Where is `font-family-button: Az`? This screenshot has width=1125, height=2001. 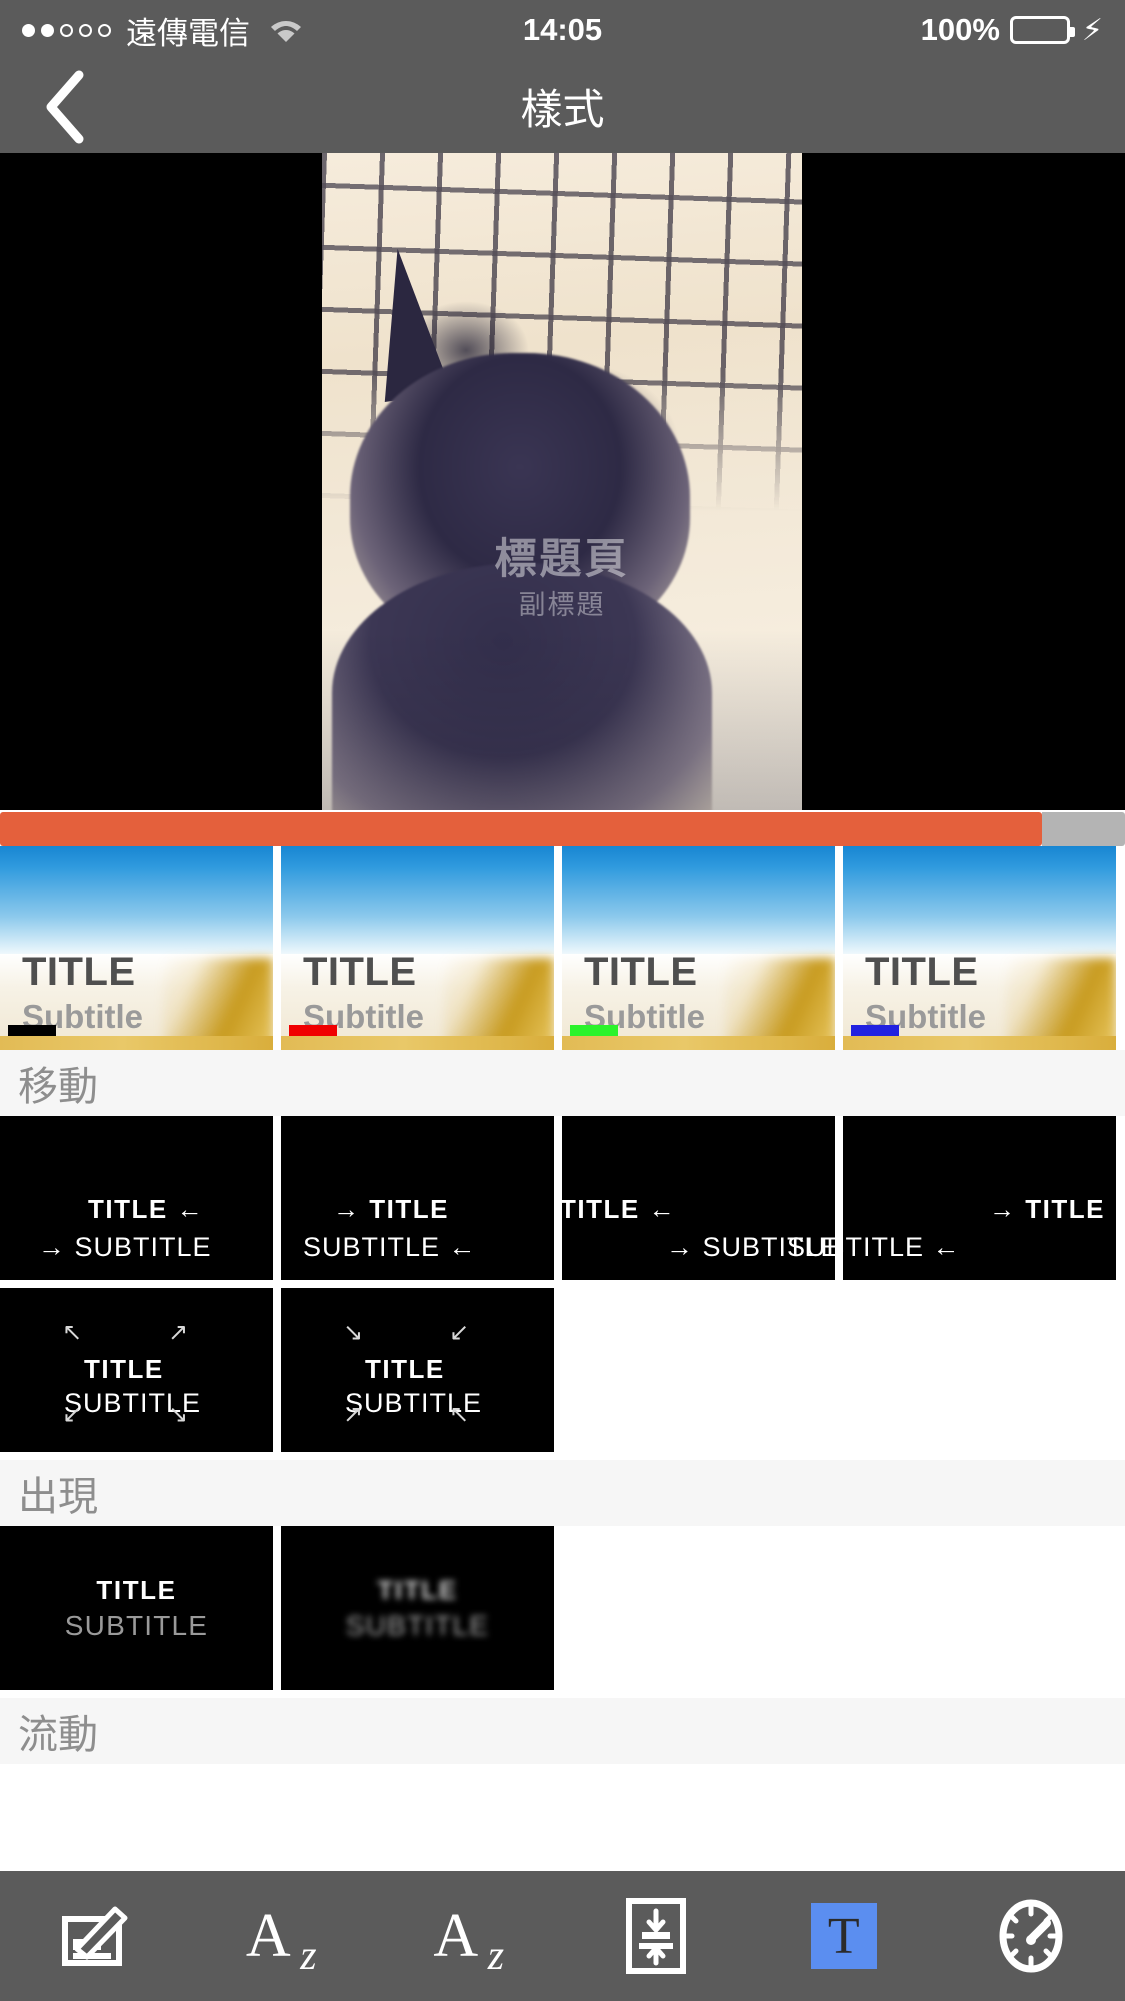
font-family-button: Az is located at coordinates (282, 1936).